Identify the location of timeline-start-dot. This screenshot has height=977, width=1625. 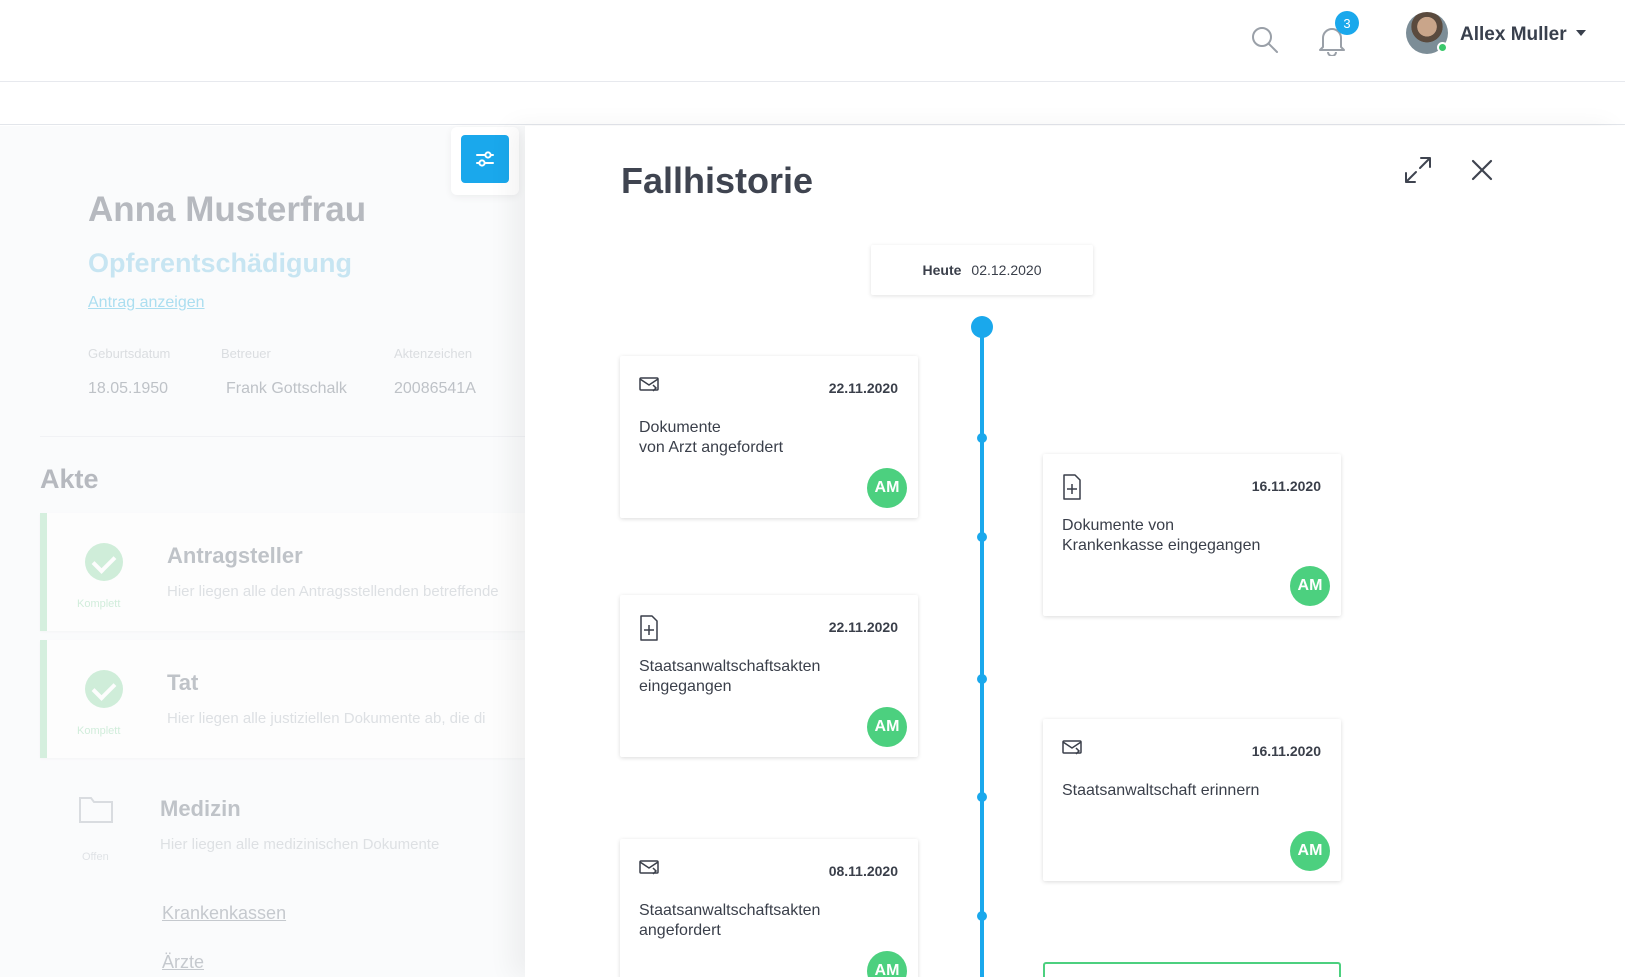
(982, 327).